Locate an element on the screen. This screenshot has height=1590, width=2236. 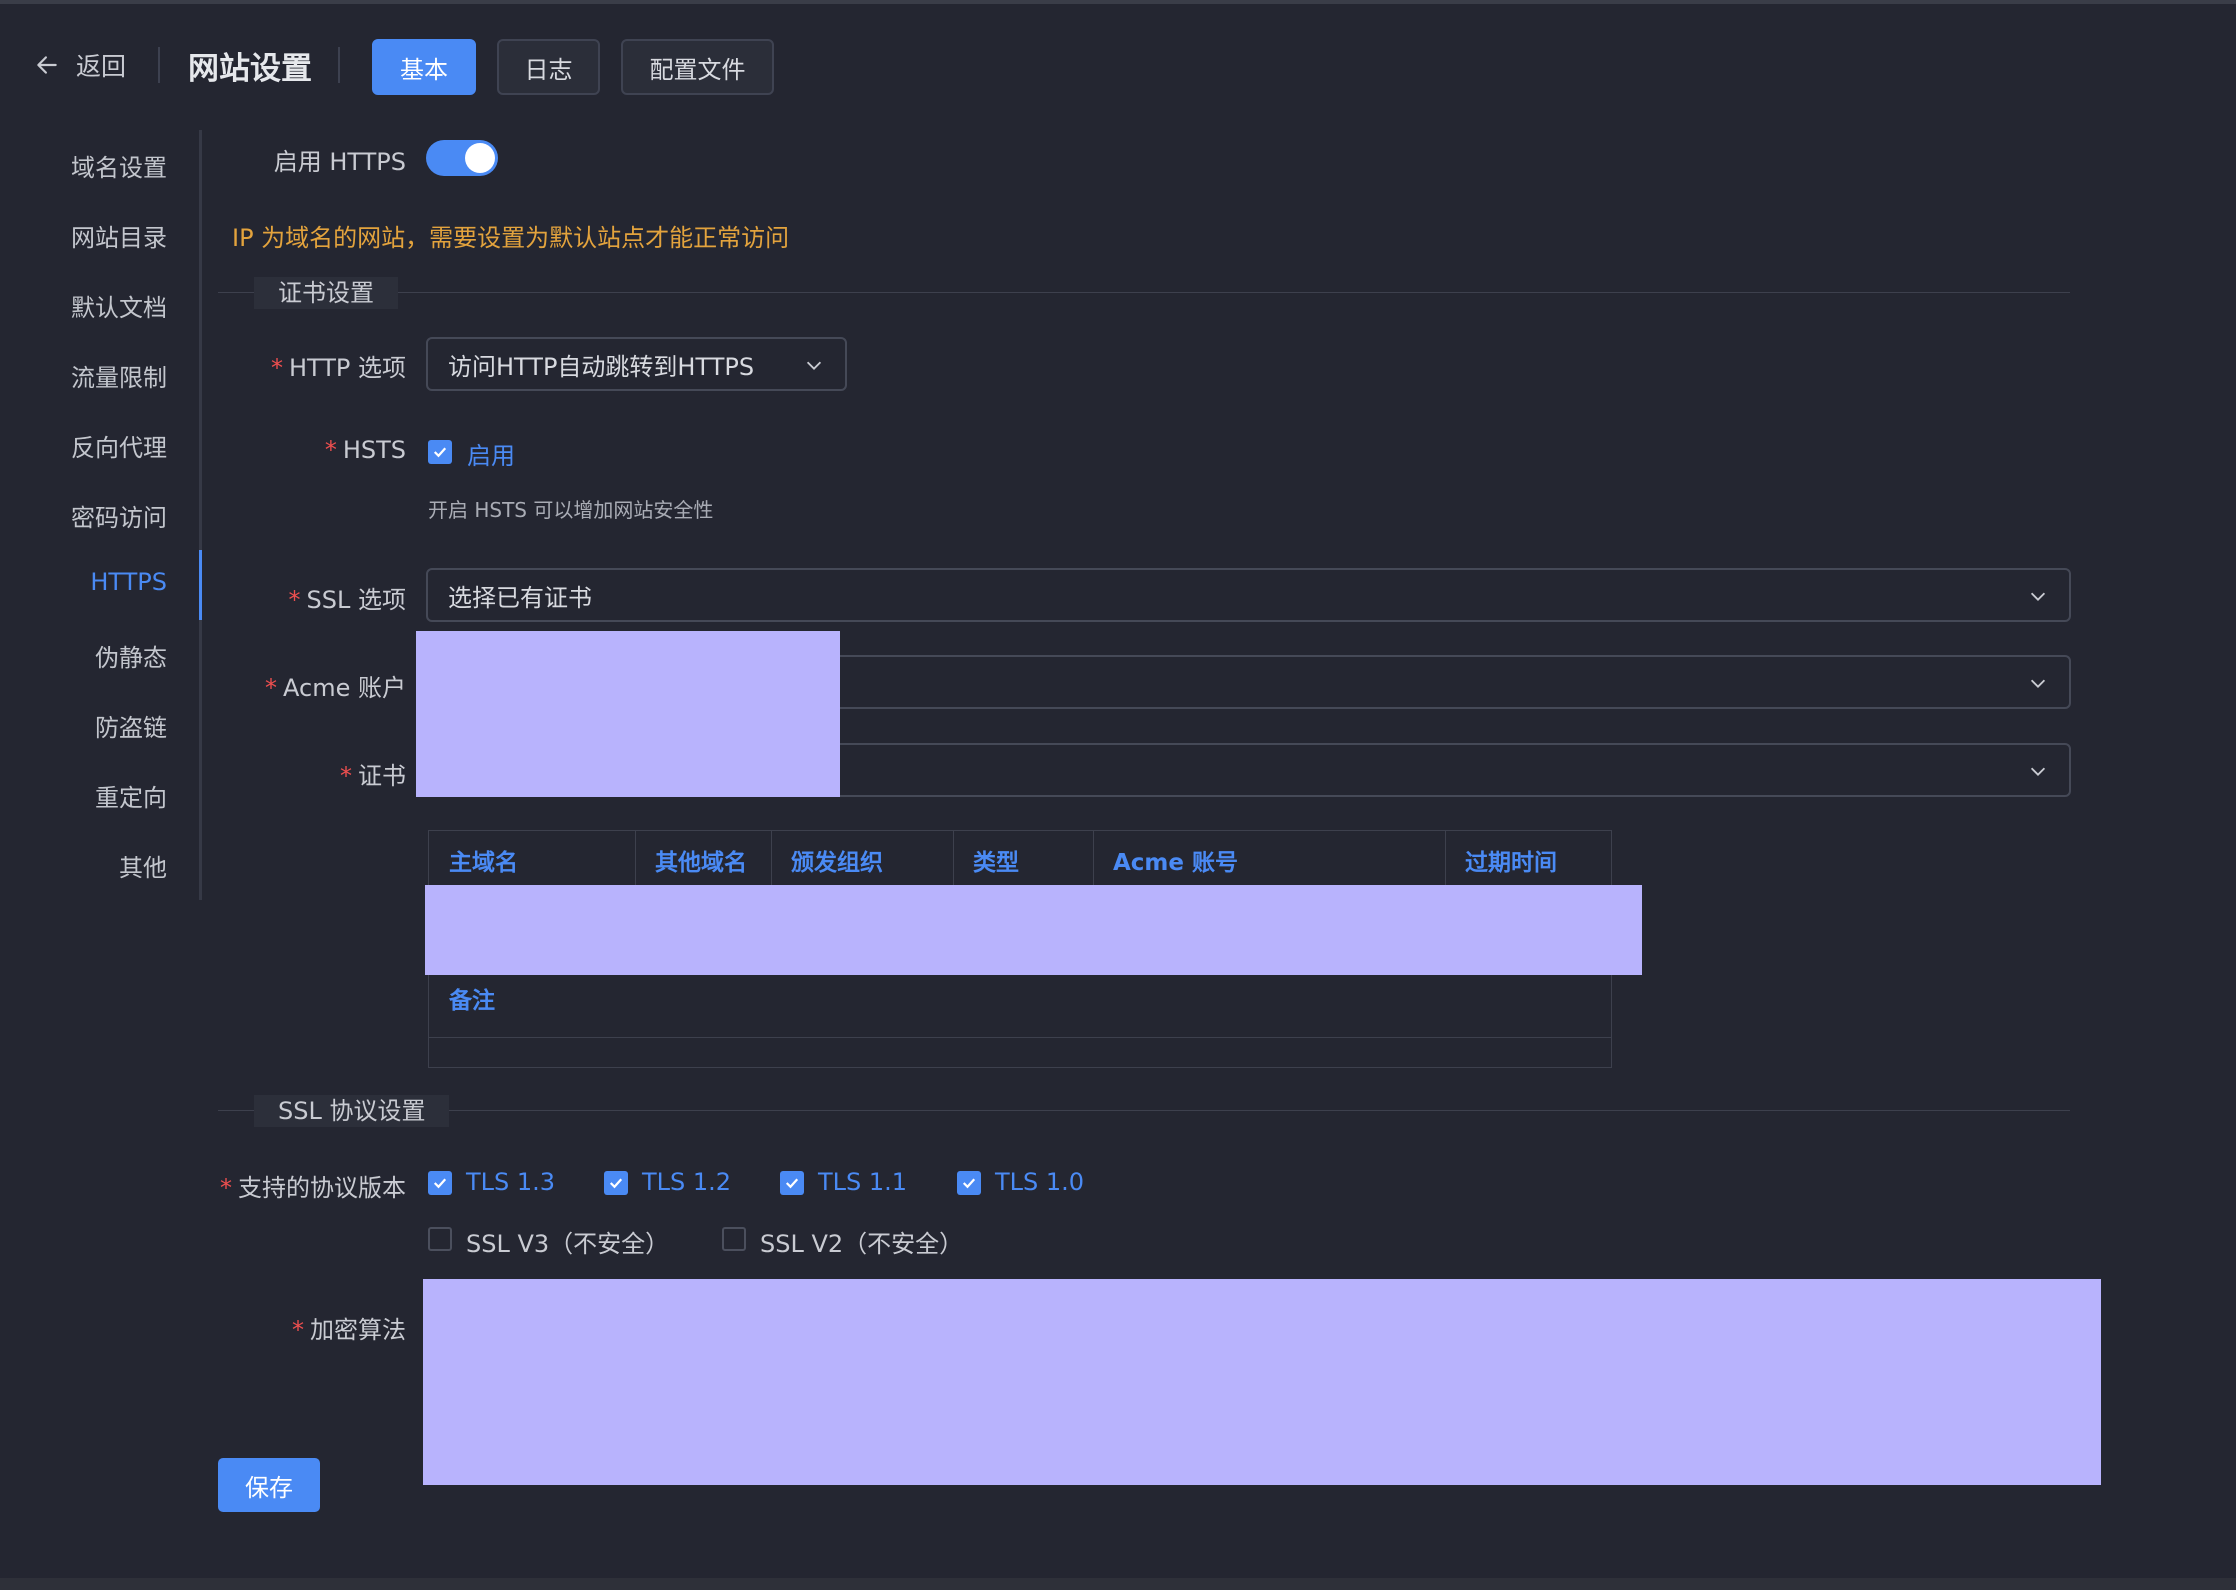
sidebar-item-other: 其他 is located at coordinates (143, 865).